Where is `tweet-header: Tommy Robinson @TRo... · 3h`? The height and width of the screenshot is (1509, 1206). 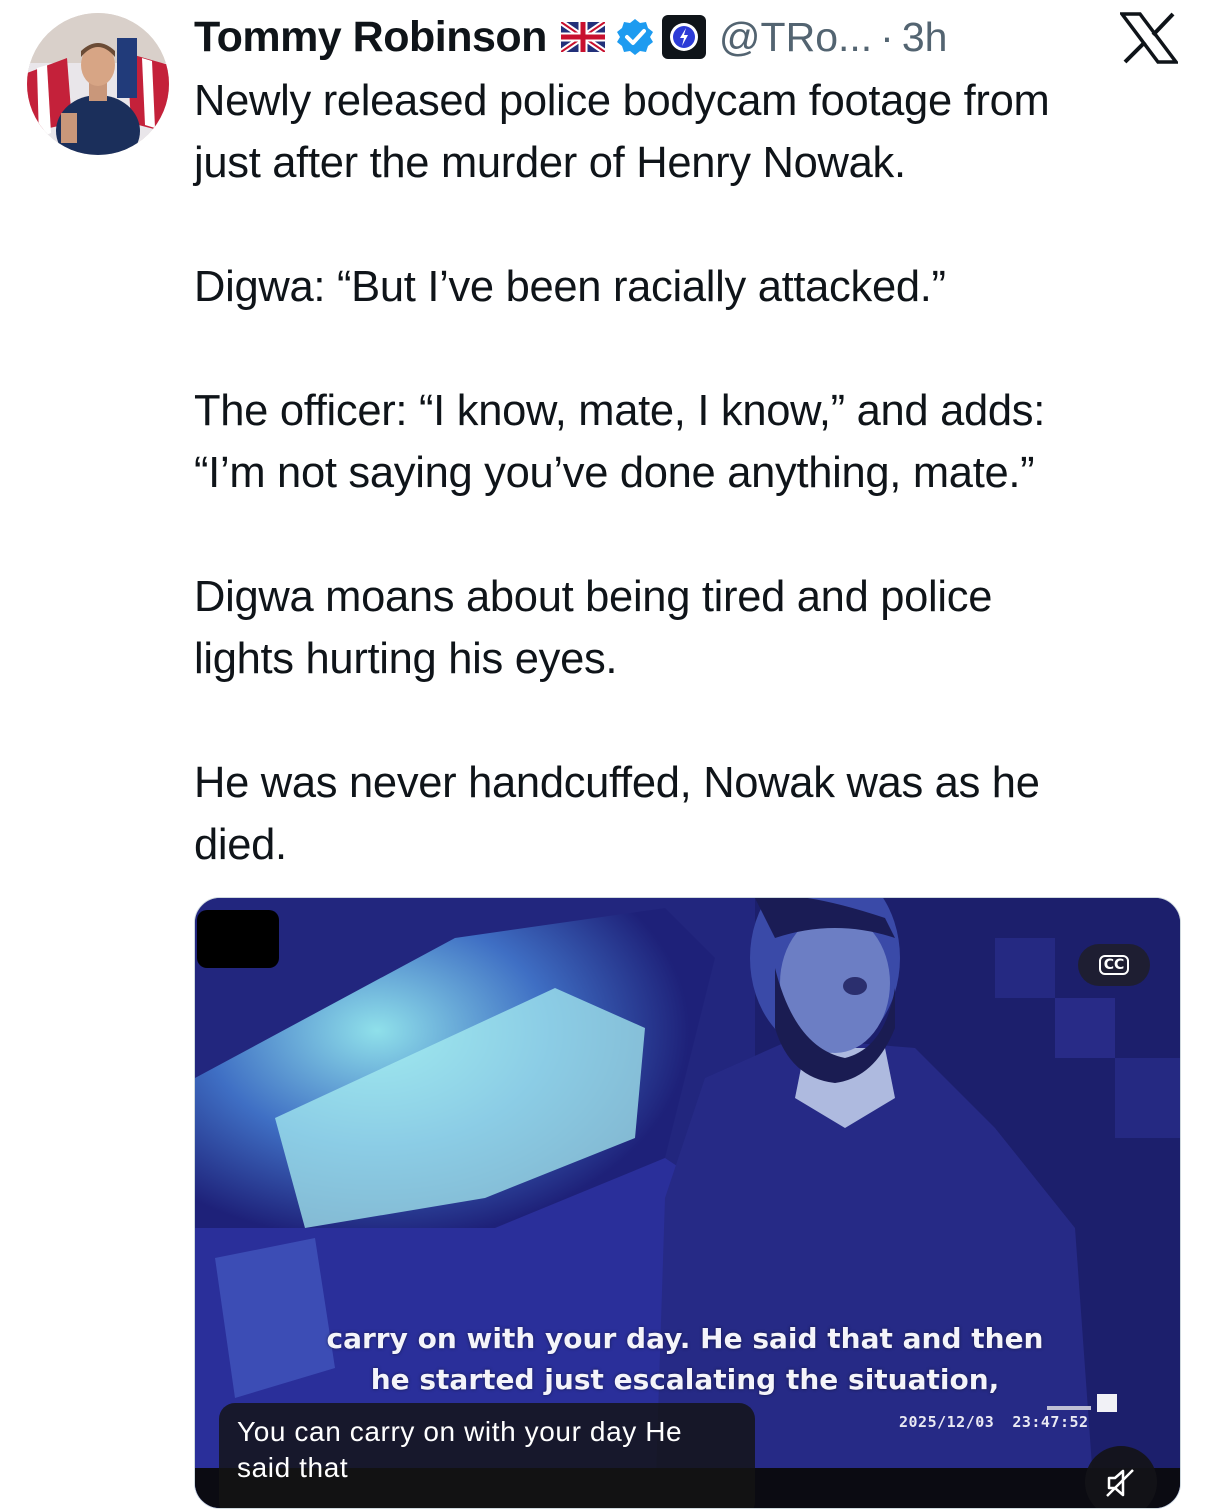
tweet-header: Tommy Robinson @TRo... · 3h is located at coordinates (570, 37).